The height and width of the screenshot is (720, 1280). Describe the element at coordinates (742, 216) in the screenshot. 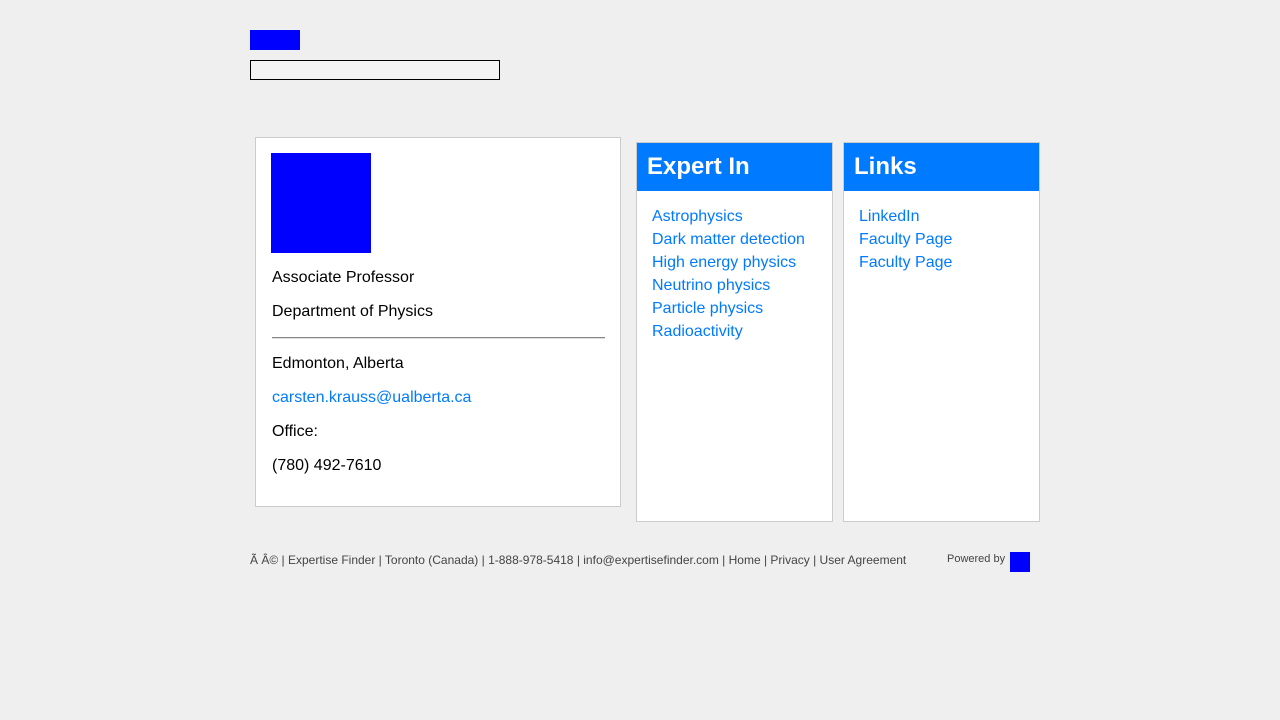

I see `expert-item-astrophysics: Astrophysics` at that location.